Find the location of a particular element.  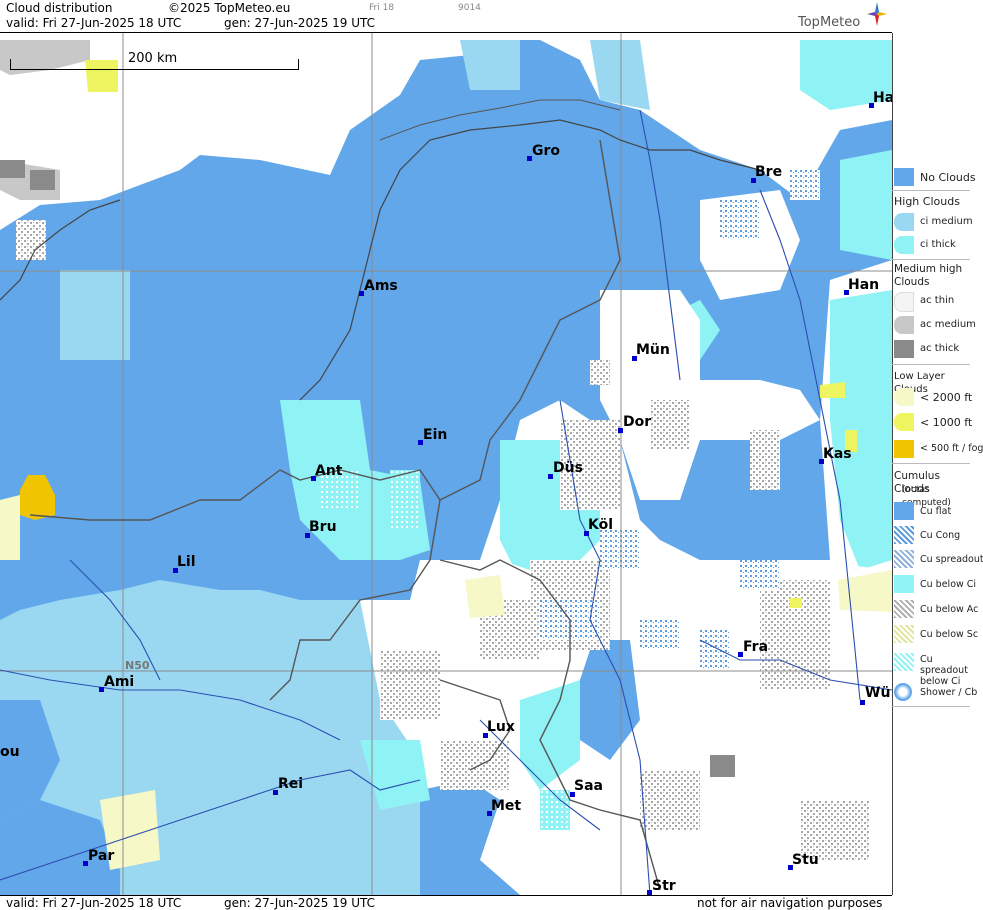

city-label-gro: Gro is located at coordinates (546, 151).